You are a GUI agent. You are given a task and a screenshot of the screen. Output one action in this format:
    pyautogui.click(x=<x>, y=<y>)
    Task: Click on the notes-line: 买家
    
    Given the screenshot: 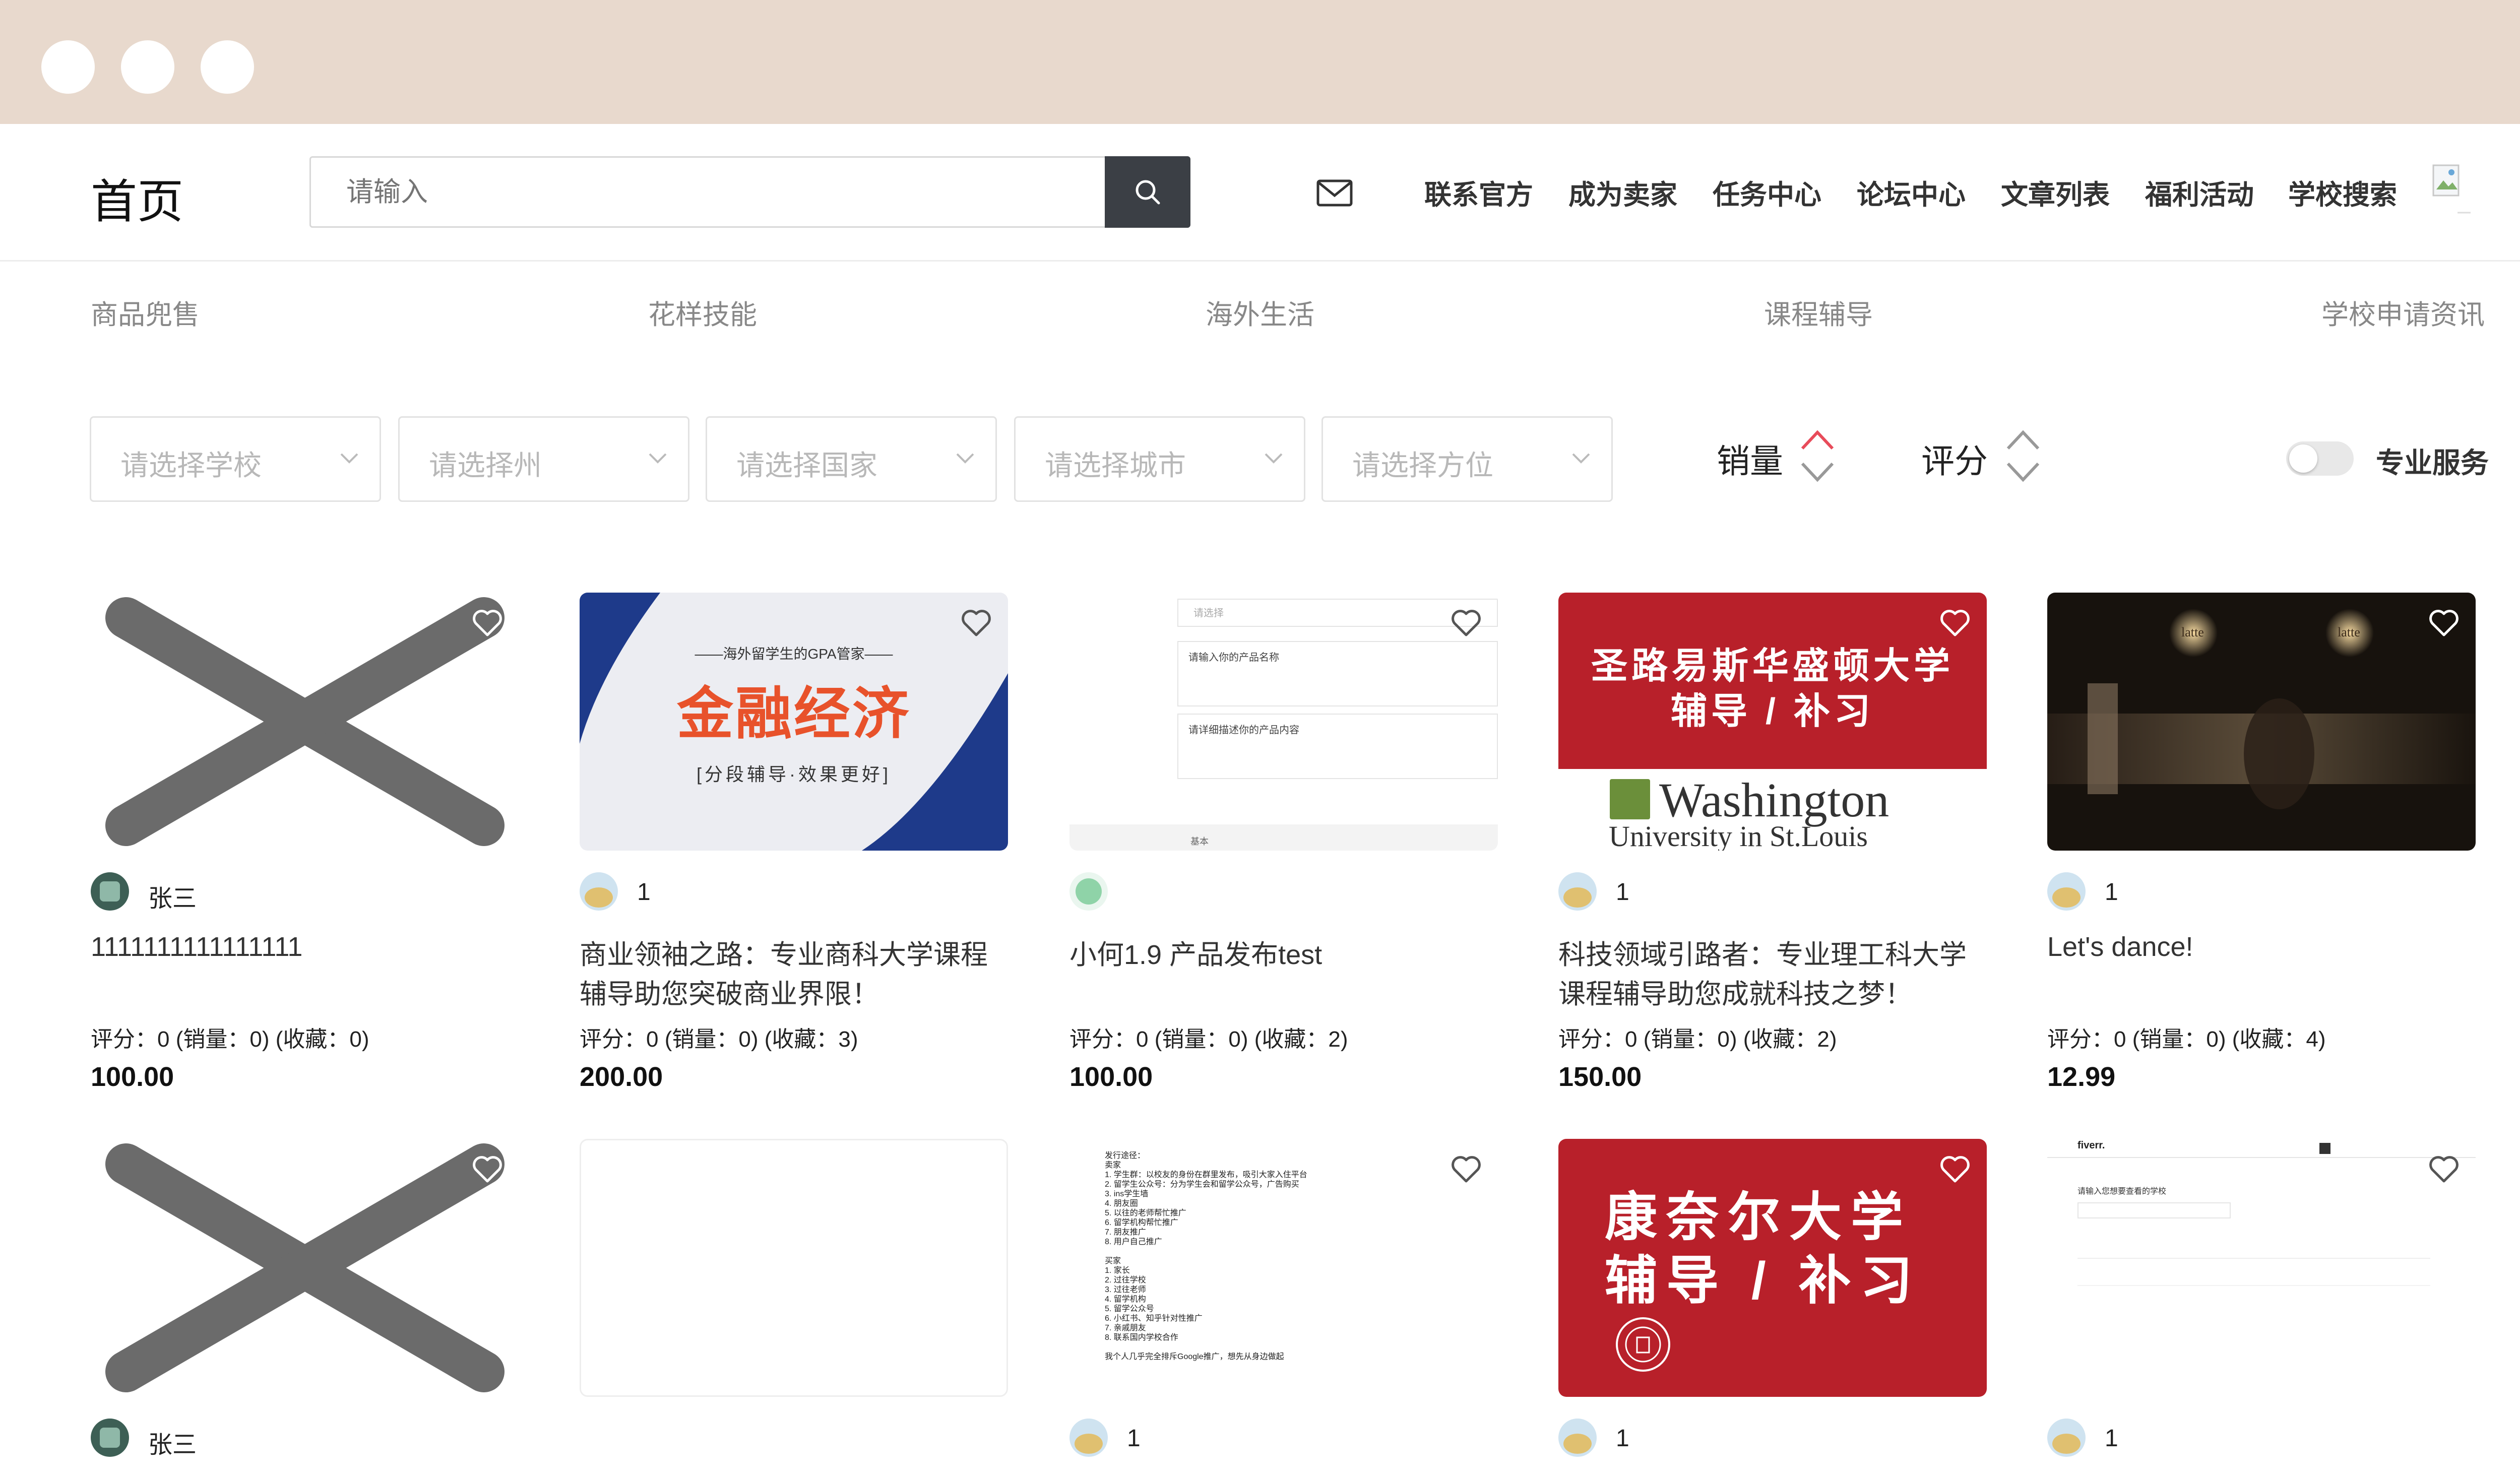 What is the action you would take?
    pyautogui.click(x=1113, y=1261)
    